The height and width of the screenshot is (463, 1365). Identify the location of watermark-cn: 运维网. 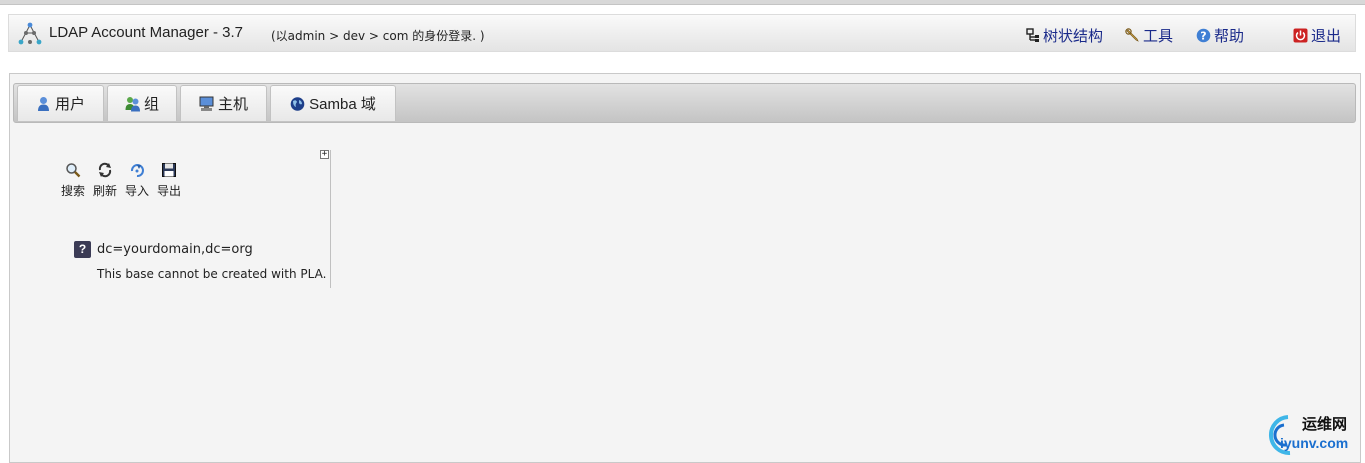
(1325, 424).